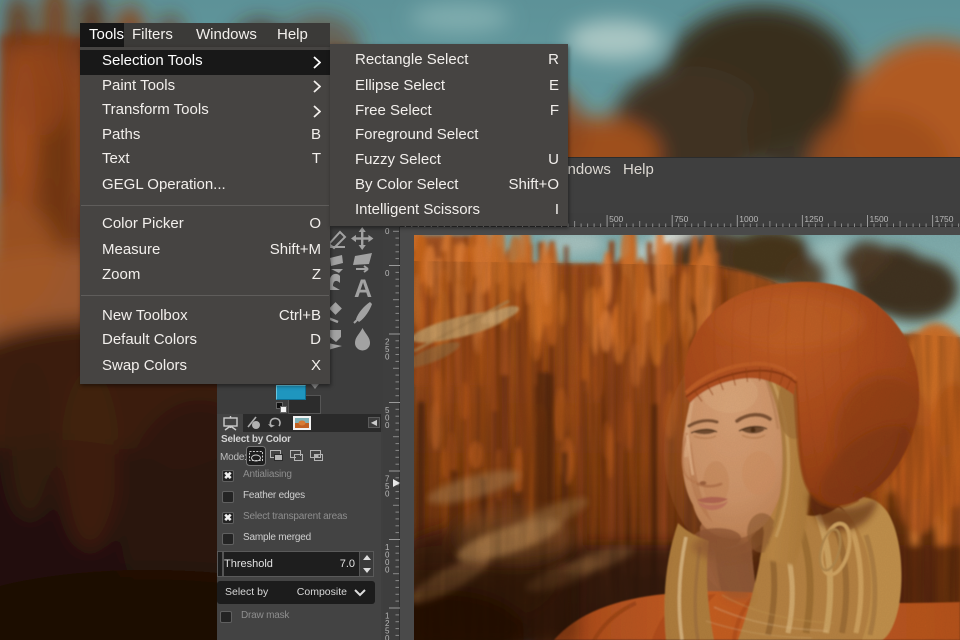 The width and height of the screenshot is (960, 640). What do you see at coordinates (748, 219) in the screenshot?
I see `svg-text: 1000` at bounding box center [748, 219].